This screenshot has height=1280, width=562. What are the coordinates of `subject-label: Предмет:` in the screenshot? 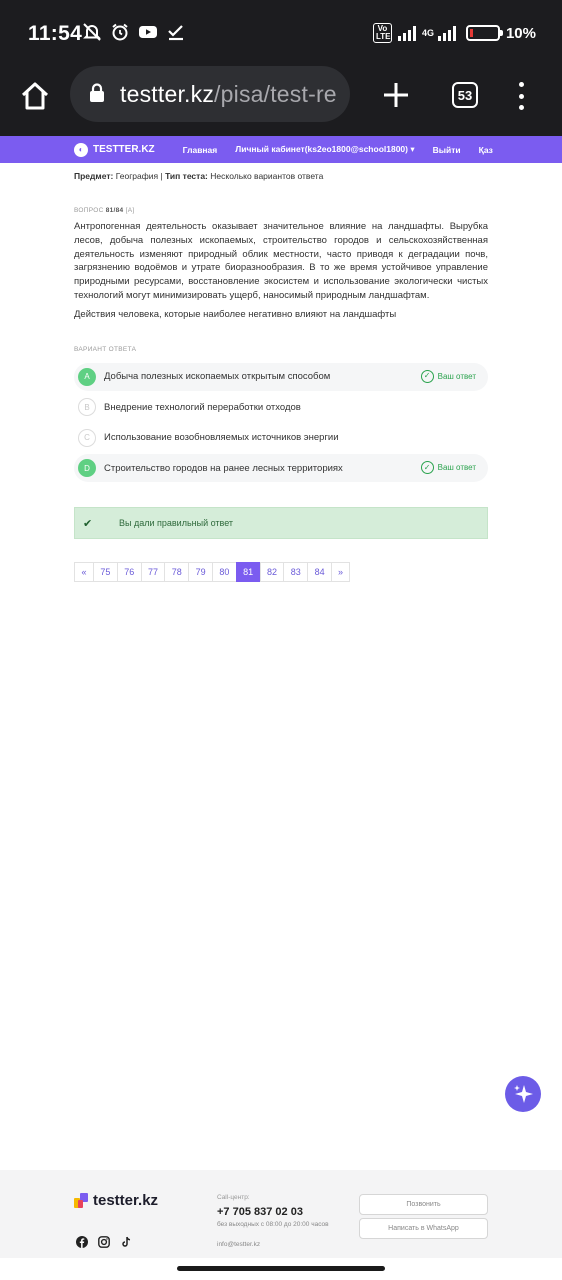 It's located at (94, 176).